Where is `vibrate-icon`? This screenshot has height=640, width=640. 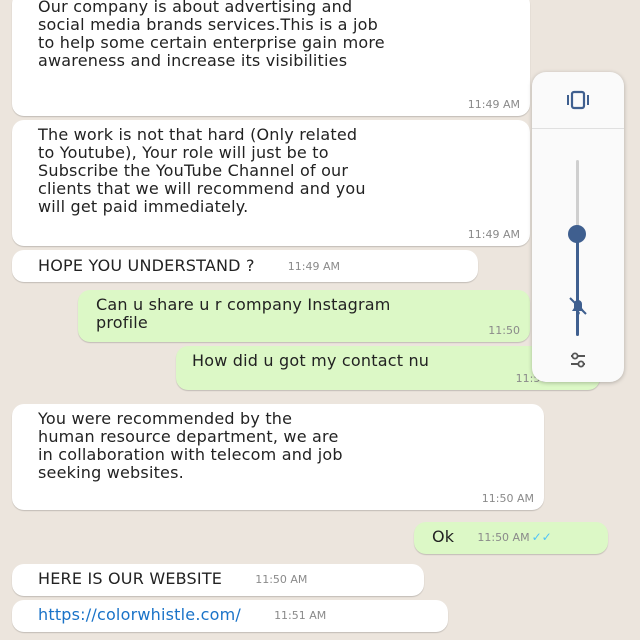 vibrate-icon is located at coordinates (578, 100).